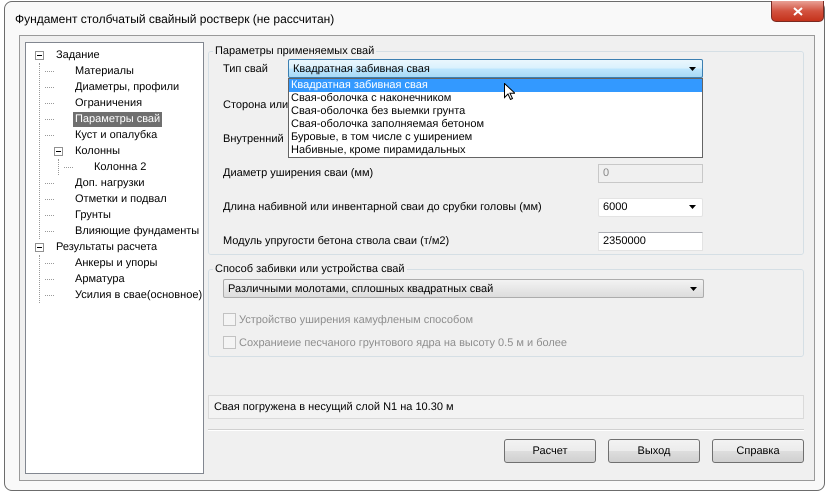 The width and height of the screenshot is (831, 498). I want to click on field-label: Сторона или, so click(255, 105).